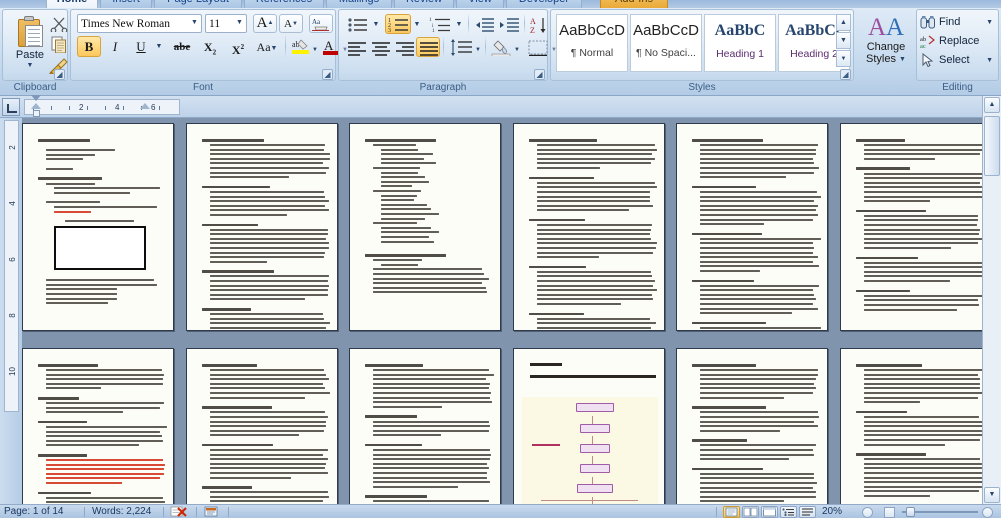  What do you see at coordinates (380, 47) in the screenshot?
I see `align-center-button` at bounding box center [380, 47].